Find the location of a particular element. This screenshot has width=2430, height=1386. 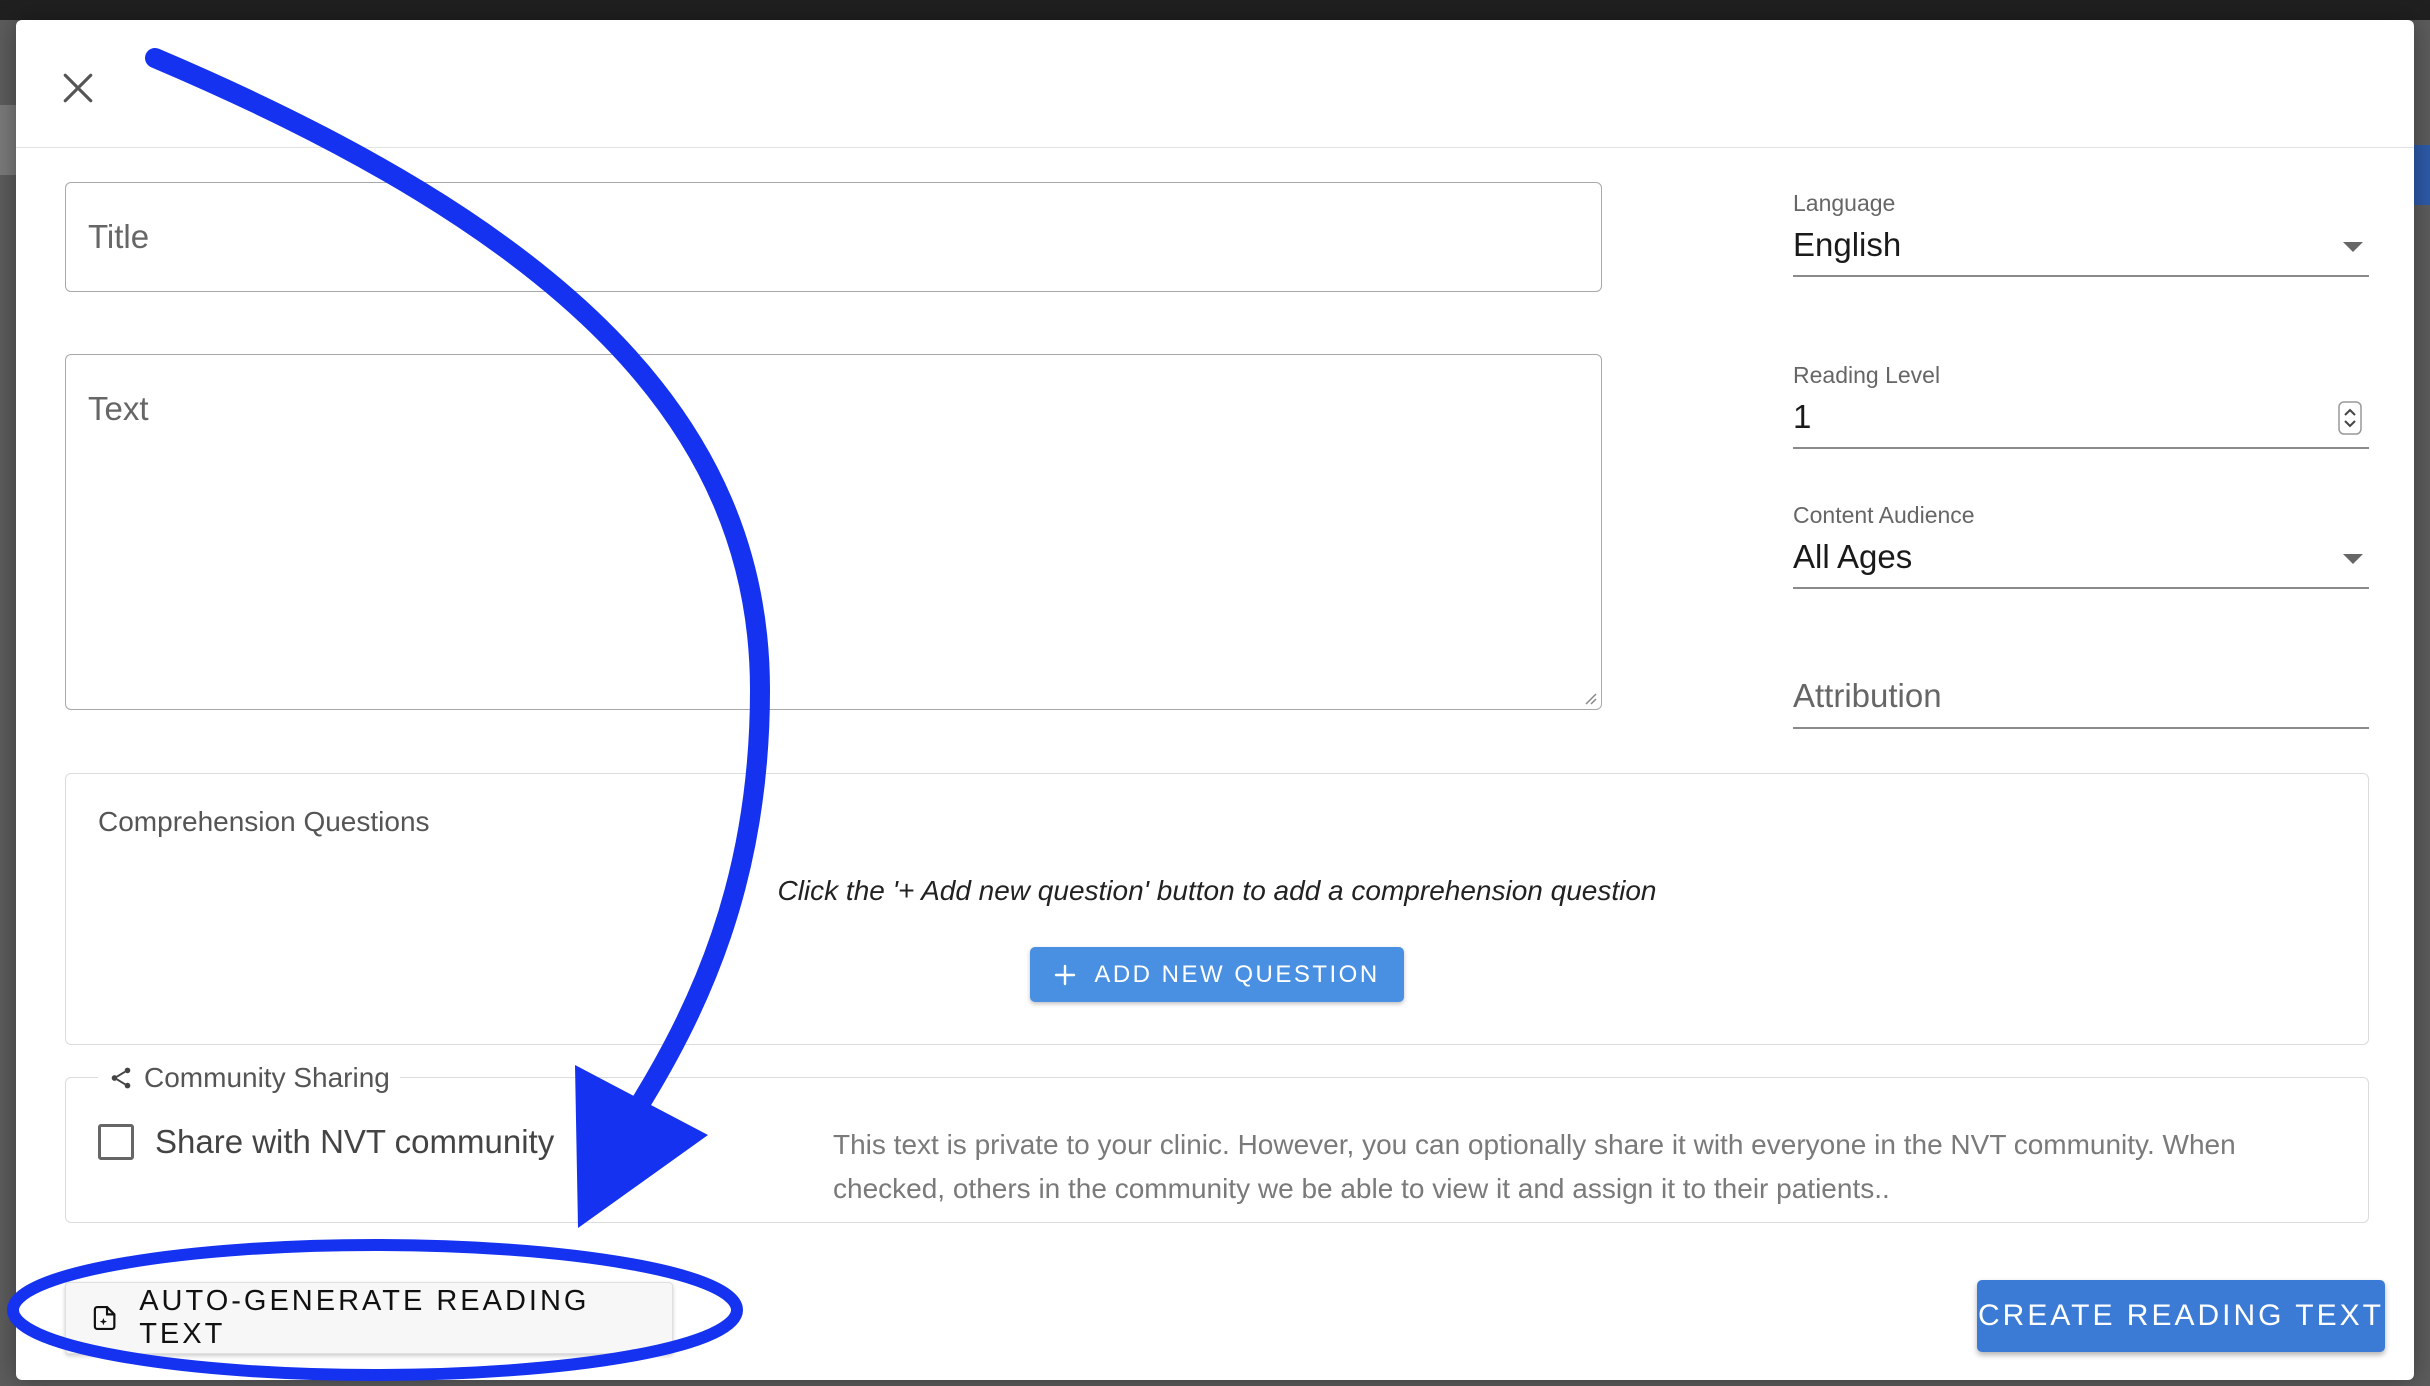

title-field: Title is located at coordinates (833, 237).